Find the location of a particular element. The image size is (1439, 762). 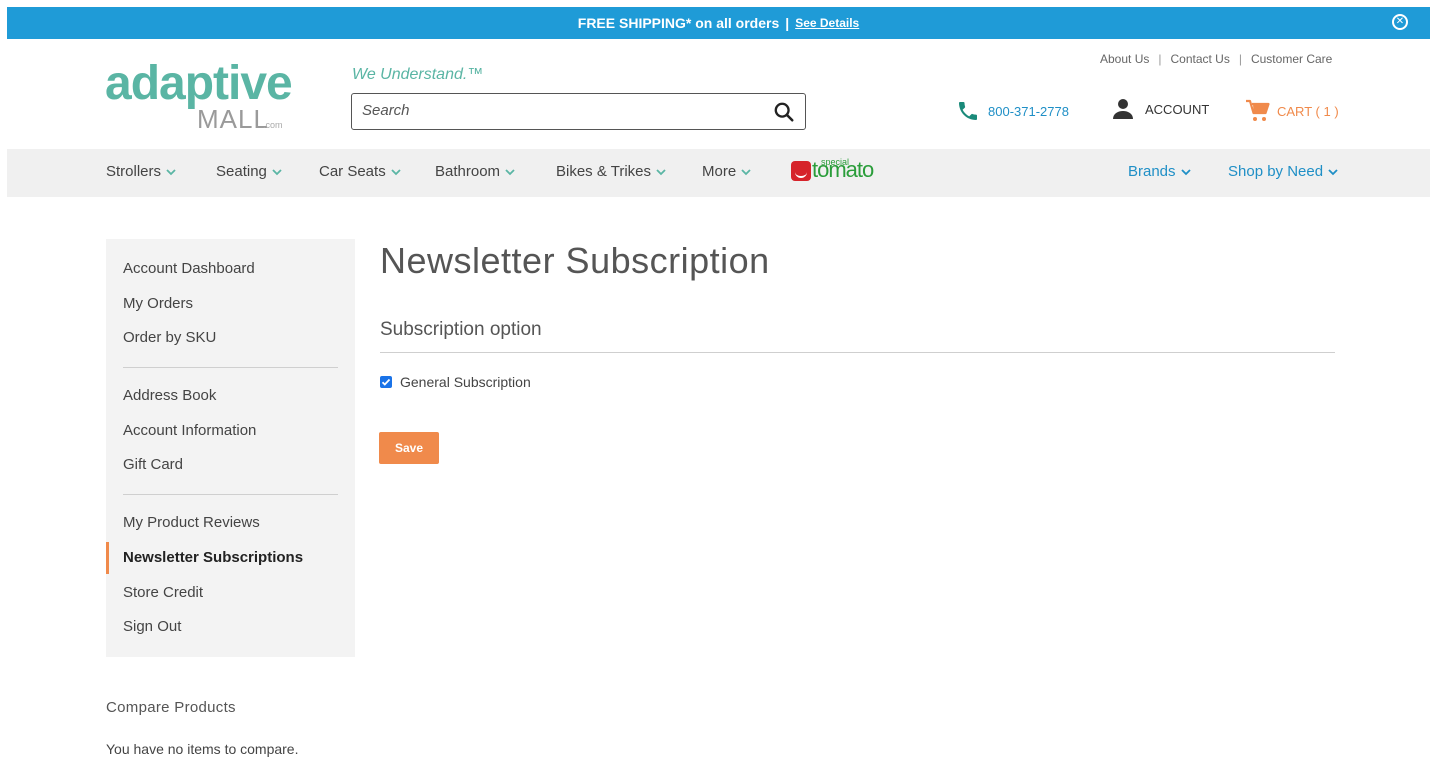

nav-item-bikes-trikes: Bikes & Trikes is located at coordinates (611, 171).